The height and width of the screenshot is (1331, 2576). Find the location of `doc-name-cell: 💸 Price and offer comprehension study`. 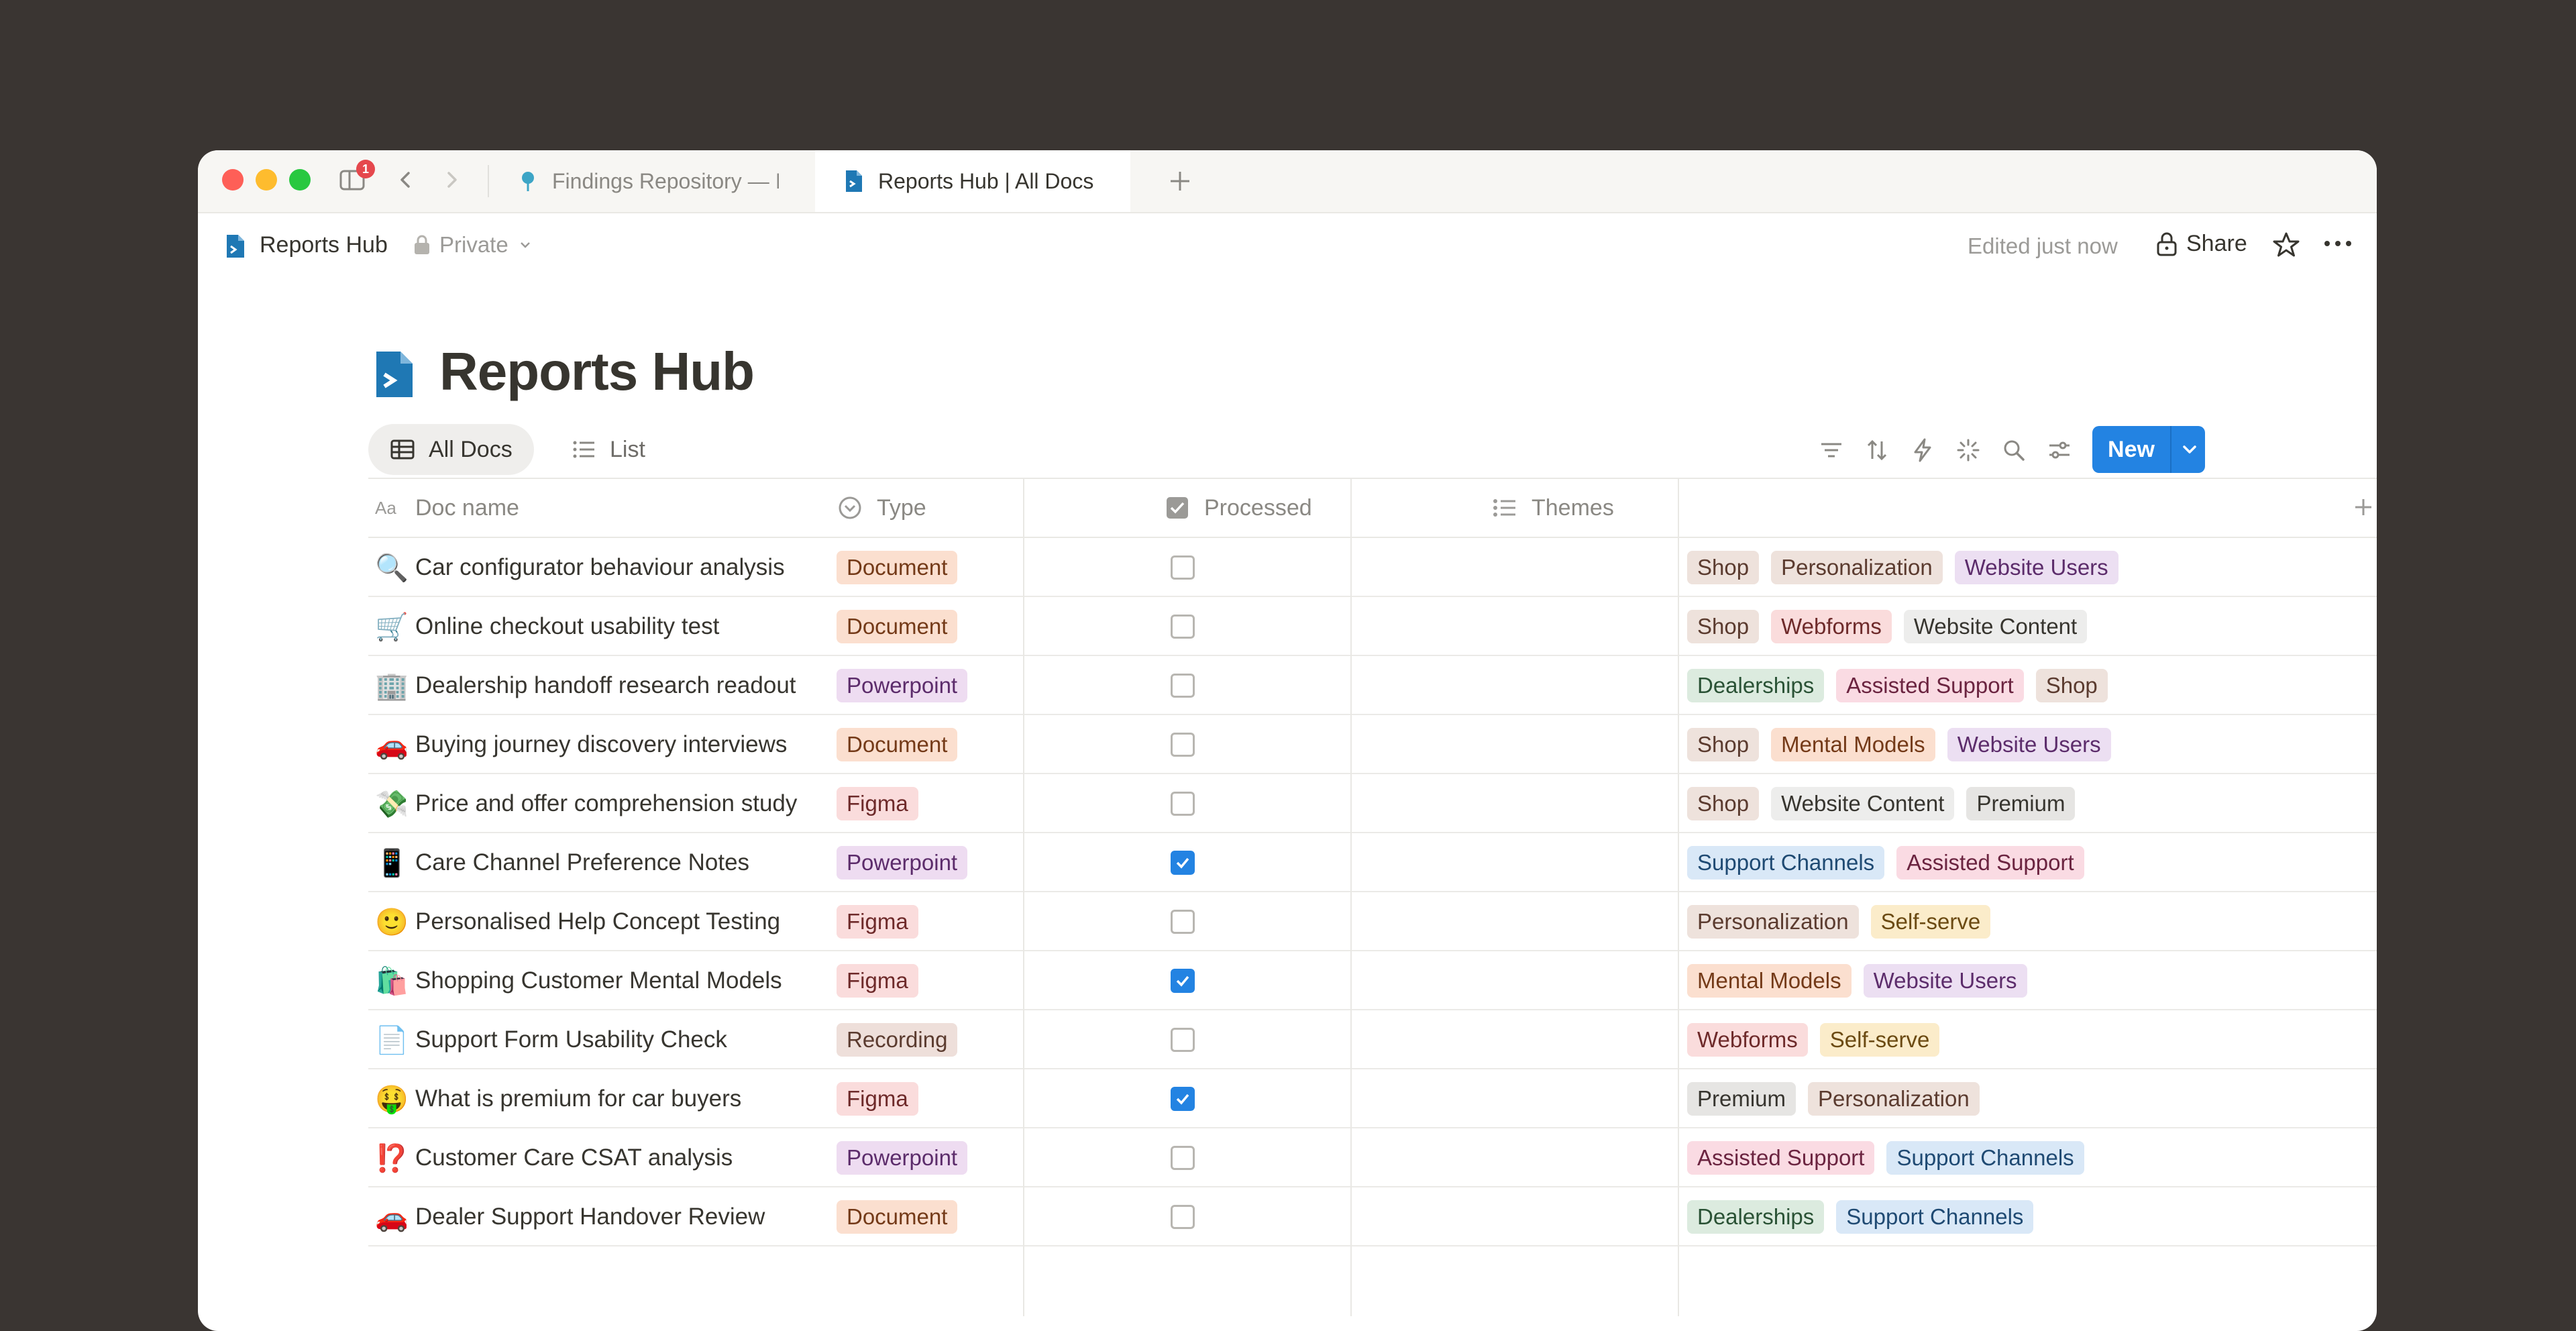

doc-name-cell: 💸 Price and offer comprehension study is located at coordinates (586, 803).